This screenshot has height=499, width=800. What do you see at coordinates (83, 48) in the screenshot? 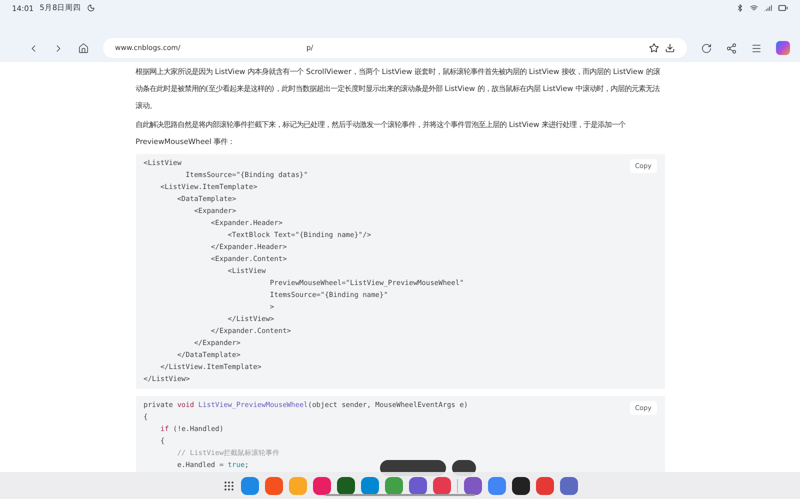
I see `home-button` at bounding box center [83, 48].